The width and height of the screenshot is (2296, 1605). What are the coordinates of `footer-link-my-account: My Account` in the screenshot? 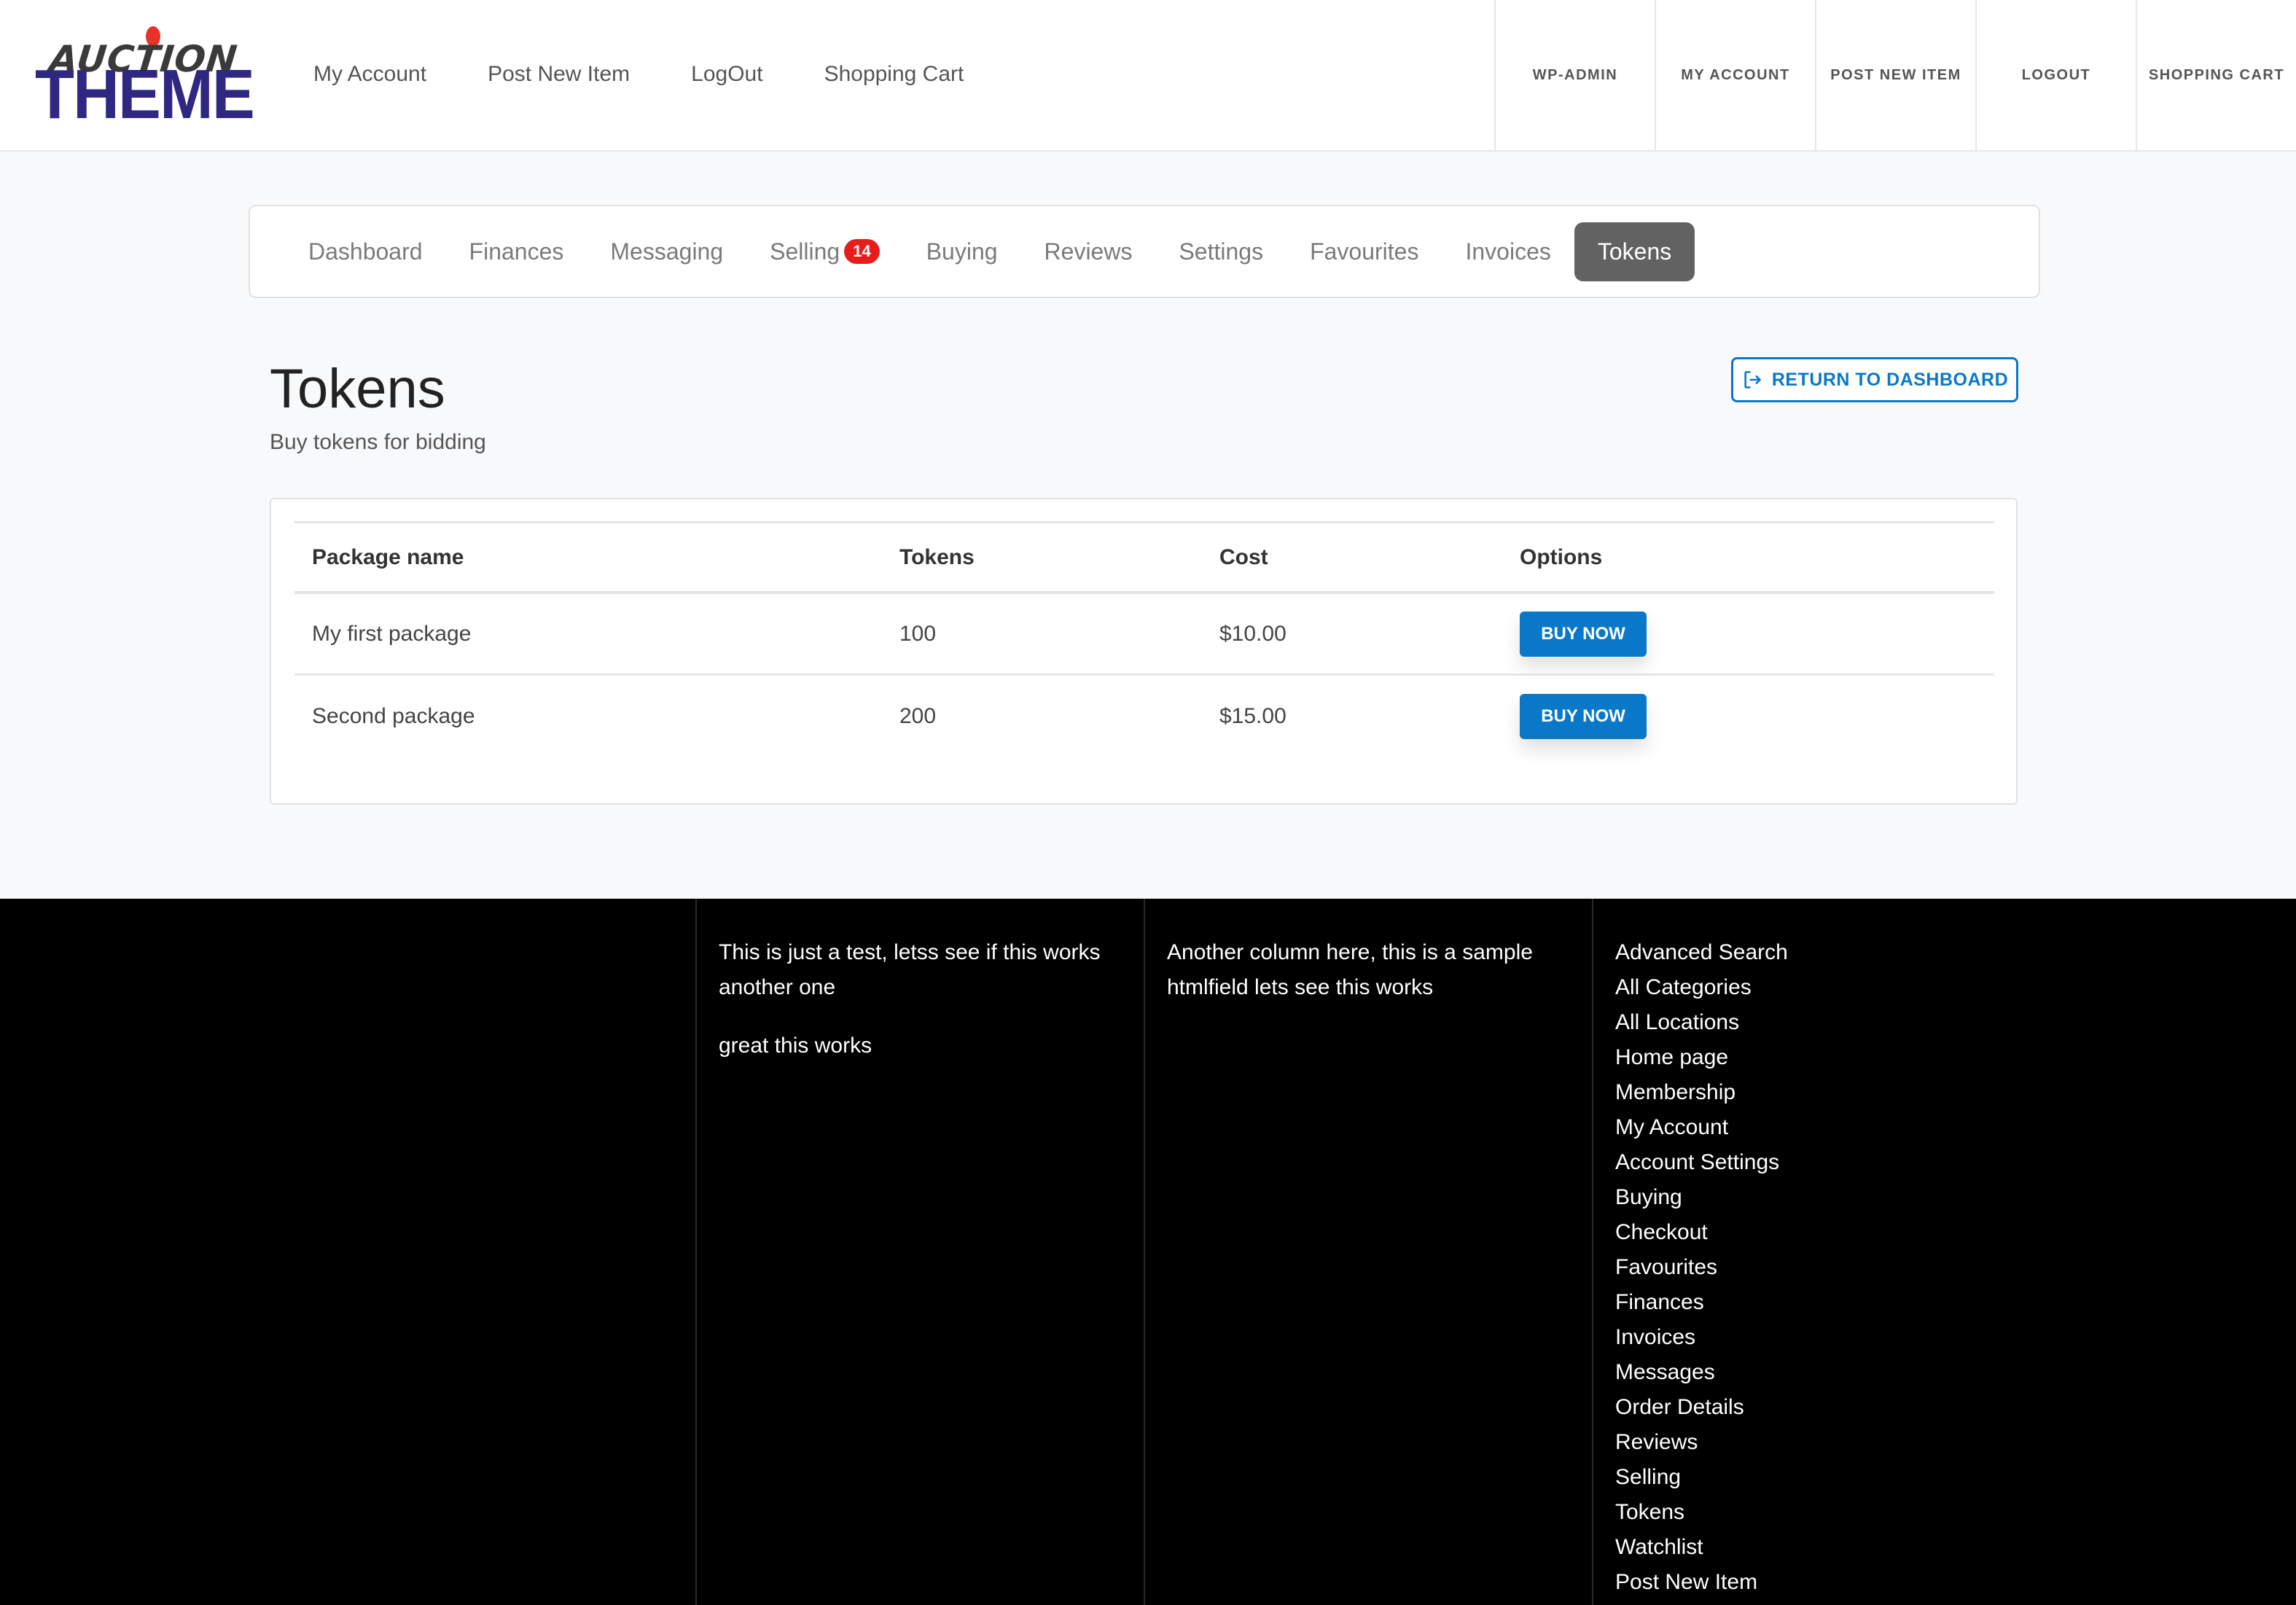 It's located at (1701, 1128).